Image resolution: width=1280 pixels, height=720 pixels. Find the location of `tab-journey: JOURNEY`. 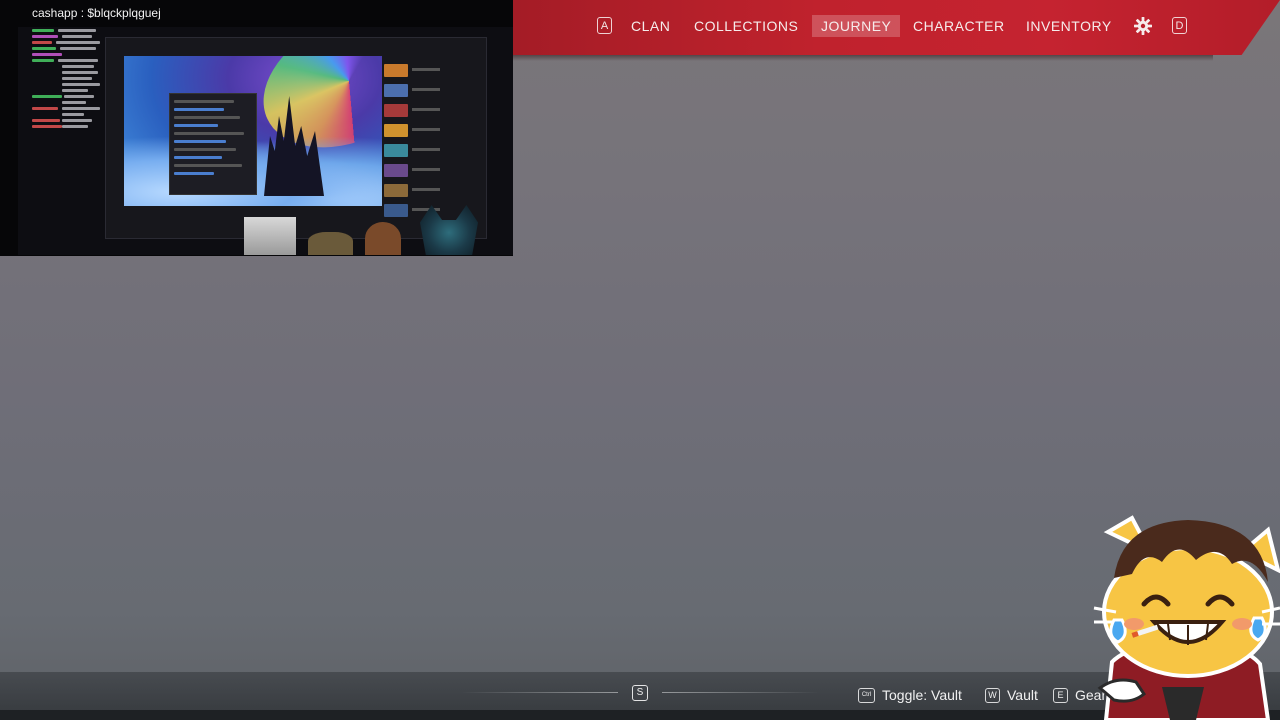

tab-journey: JOURNEY is located at coordinates (856, 26).